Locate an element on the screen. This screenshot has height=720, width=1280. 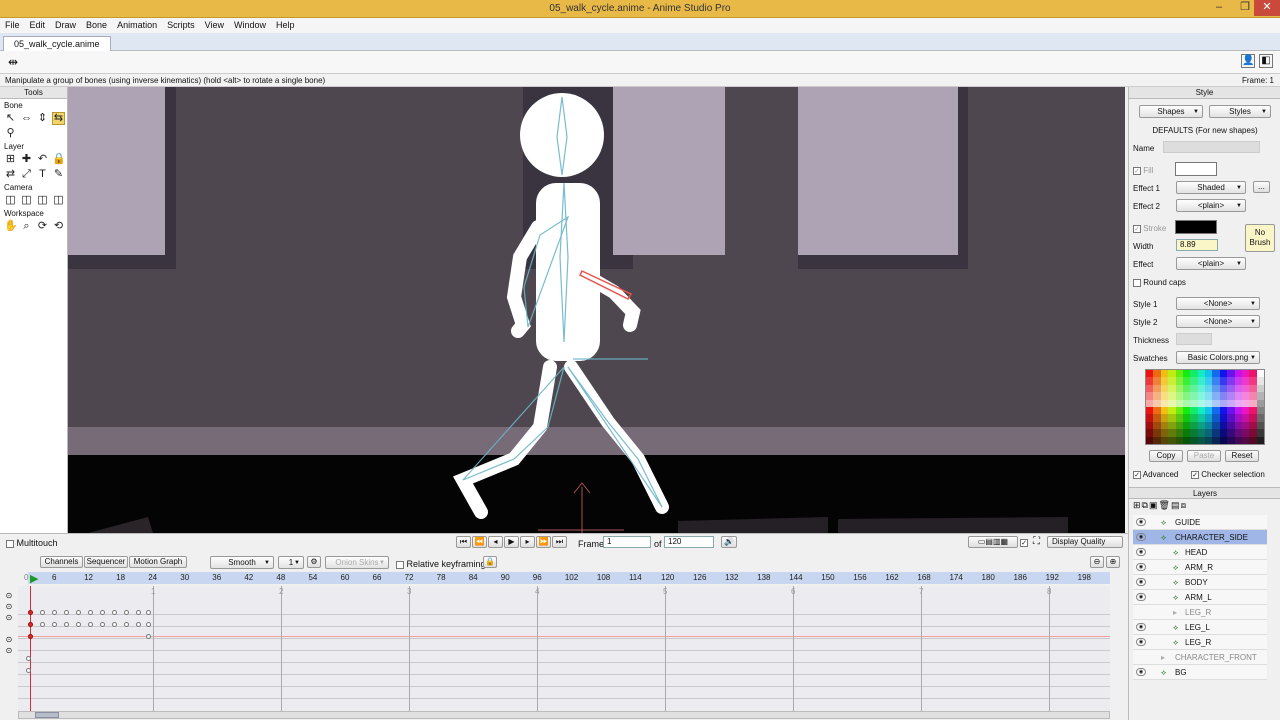
camera-pan-icon: ◫ is located at coordinates (58, 200).